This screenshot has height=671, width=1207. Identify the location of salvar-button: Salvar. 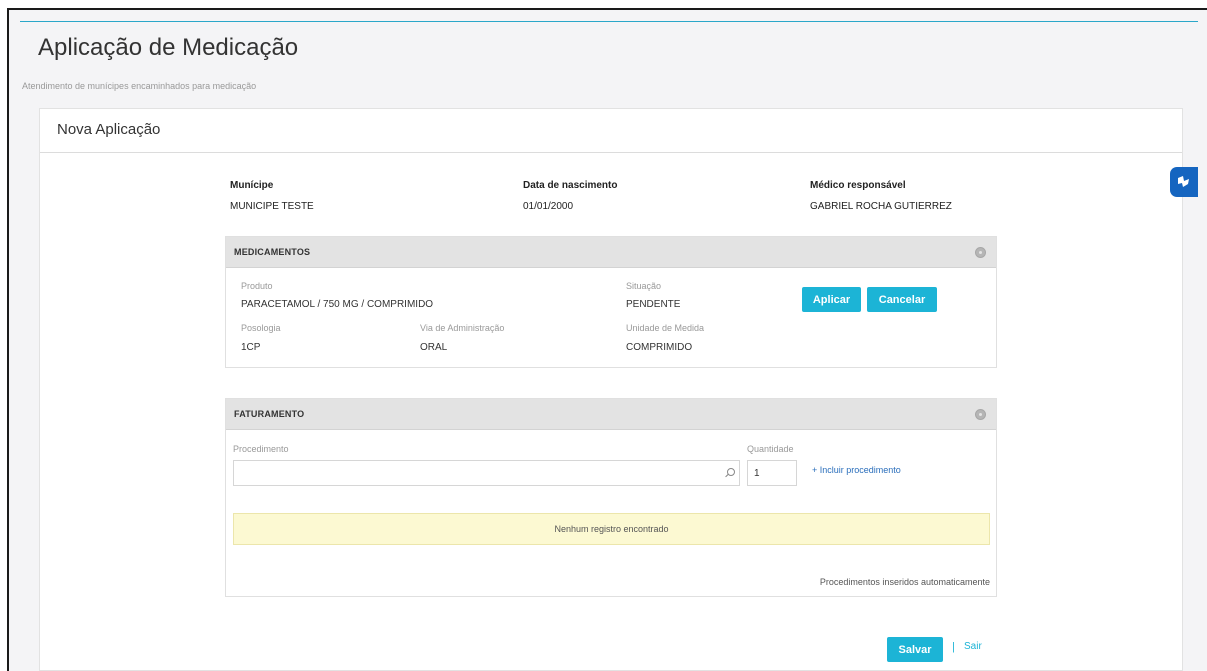
(915, 649).